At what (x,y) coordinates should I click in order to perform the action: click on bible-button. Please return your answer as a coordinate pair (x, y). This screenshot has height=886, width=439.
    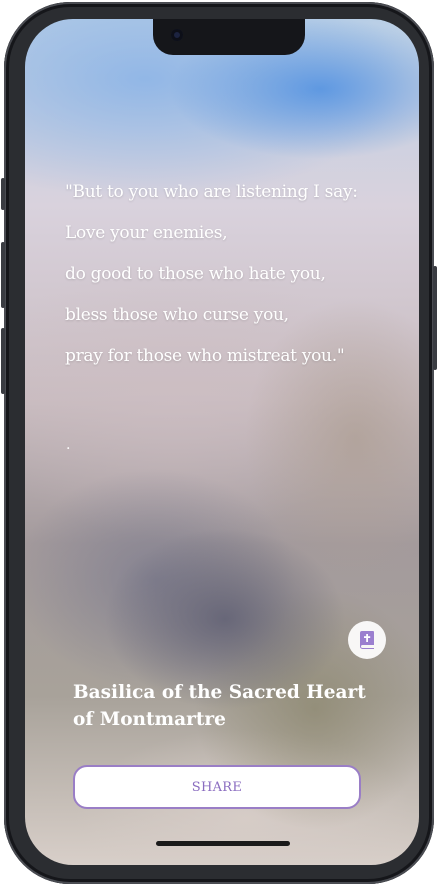
    Looking at the image, I should click on (367, 640).